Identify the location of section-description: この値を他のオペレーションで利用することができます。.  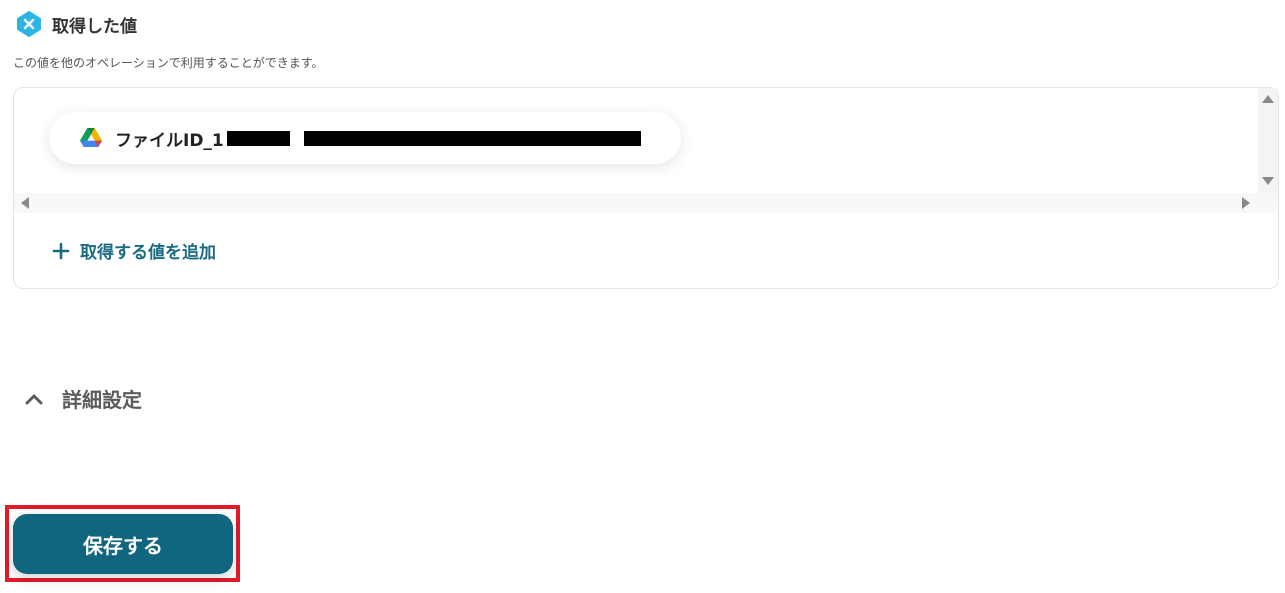
(168, 63).